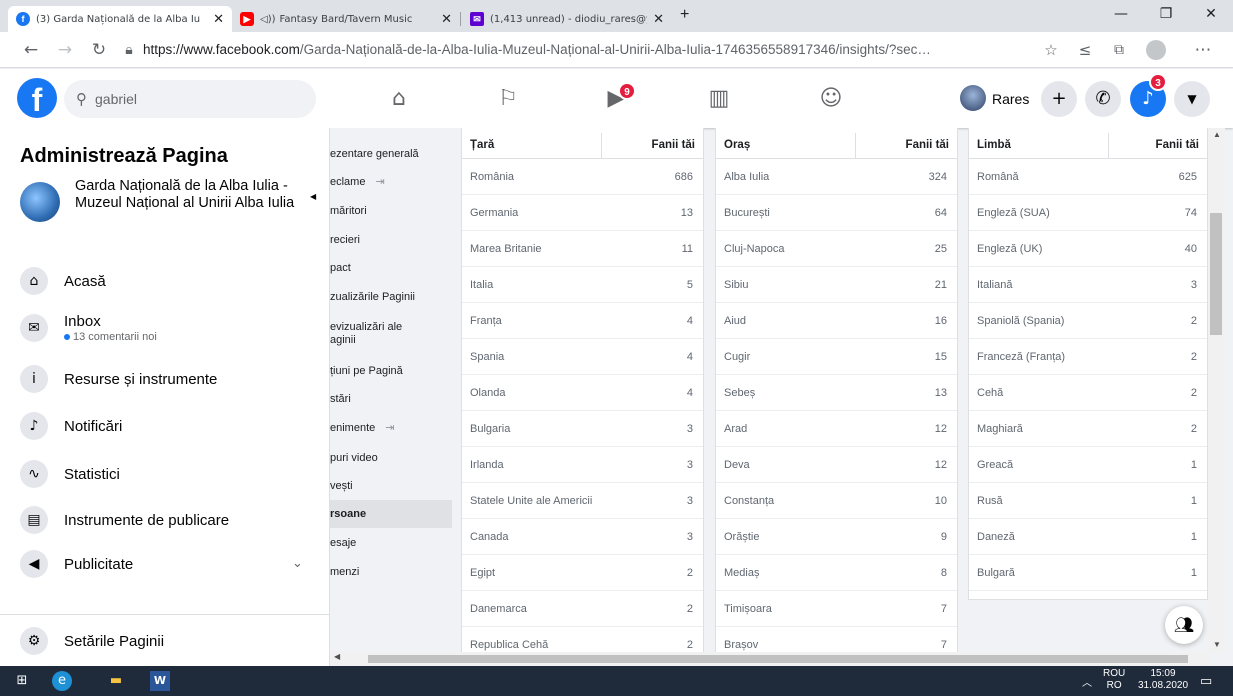 The height and width of the screenshot is (696, 1233). Describe the element at coordinates (34, 426) in the screenshot. I see `bell-icon: ♪` at that location.